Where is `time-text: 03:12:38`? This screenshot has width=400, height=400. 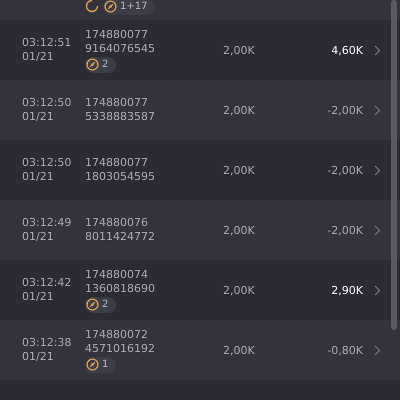
time-text: 03:12:38 is located at coordinates (47, 343).